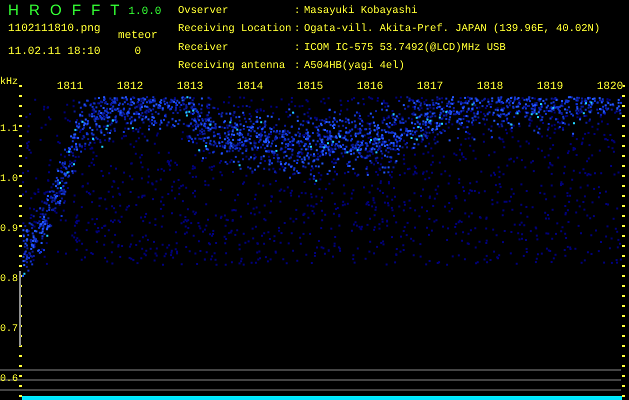 Image resolution: width=629 pixels, height=400 pixels. I want to click on file-name: 1102111810.png, so click(55, 29).